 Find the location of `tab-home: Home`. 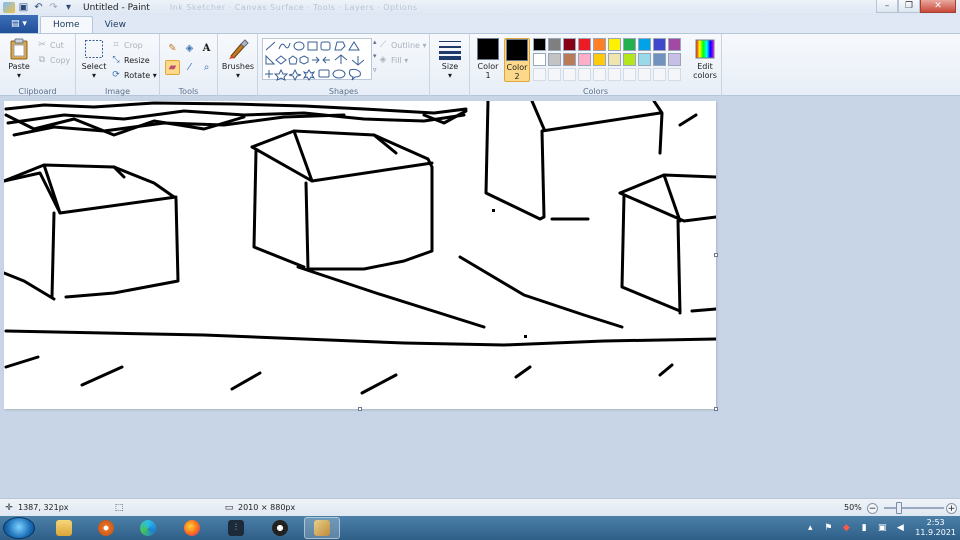

tab-home: Home is located at coordinates (66, 24).